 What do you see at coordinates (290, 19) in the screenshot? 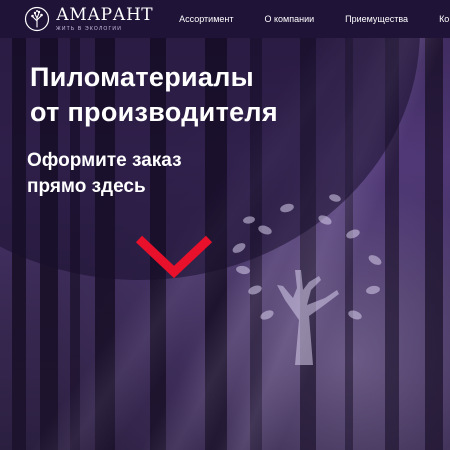
I see `nav-item-about: О компании` at bounding box center [290, 19].